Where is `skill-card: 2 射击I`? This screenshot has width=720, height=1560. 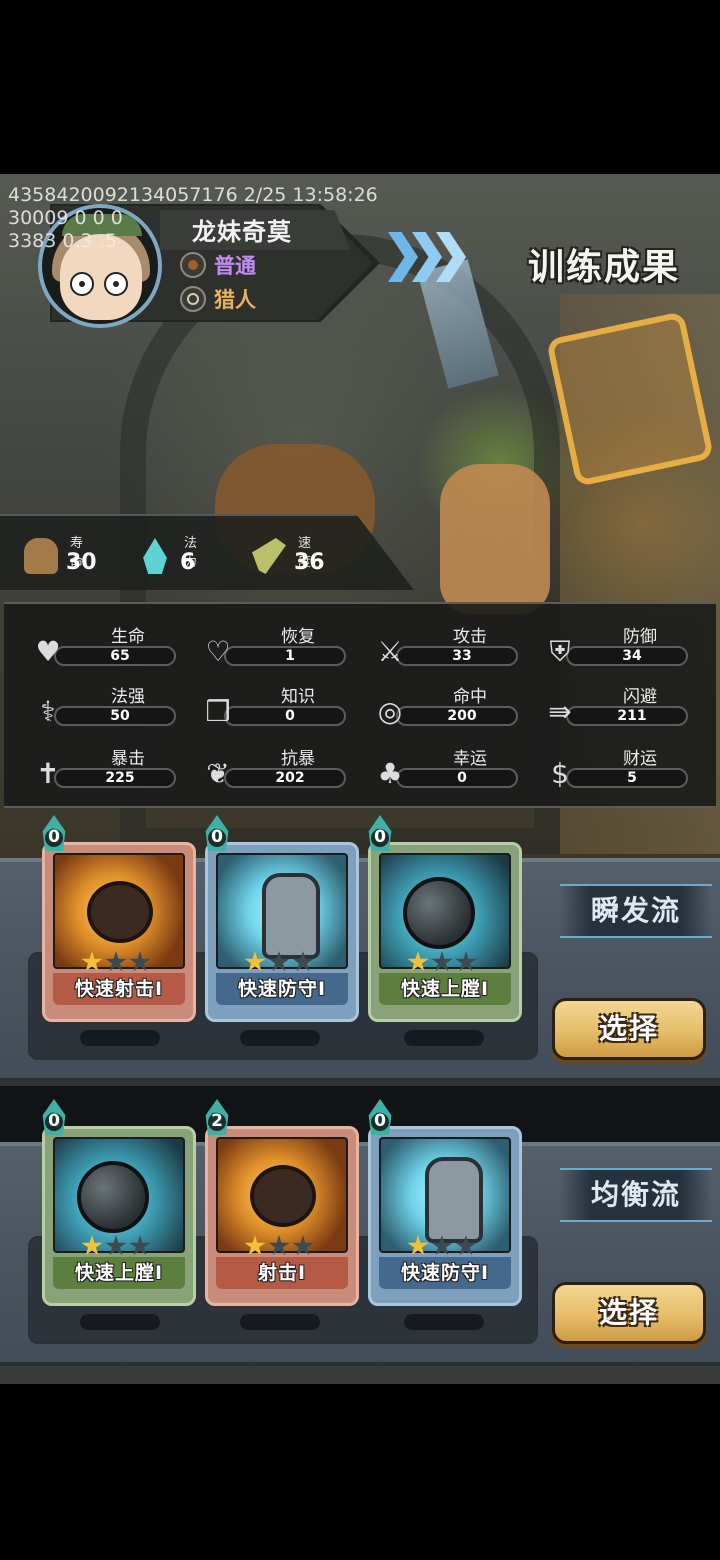 skill-card: 2 射击I is located at coordinates (282, 1202).